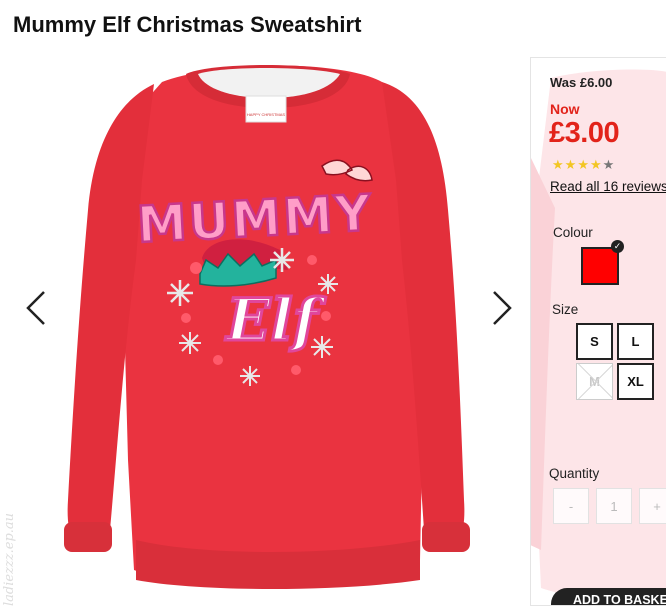  I want to click on colour-label: Colour, so click(573, 232).